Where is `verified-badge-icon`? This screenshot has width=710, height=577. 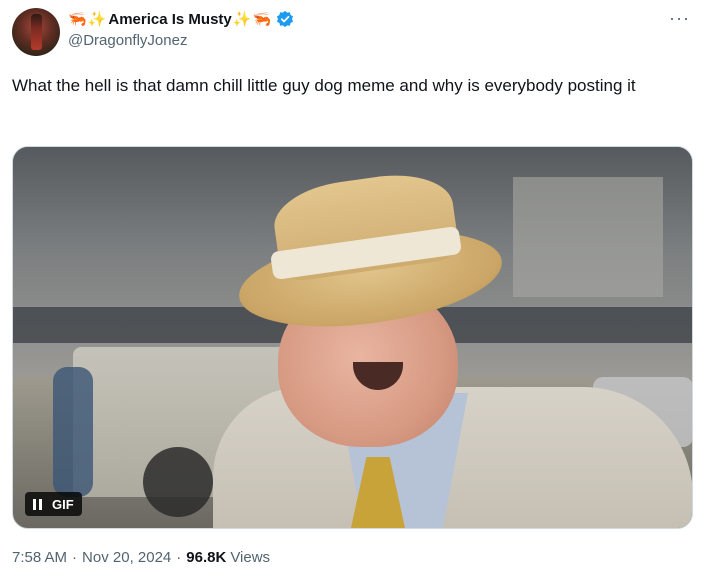
verified-badge-icon is located at coordinates (285, 19).